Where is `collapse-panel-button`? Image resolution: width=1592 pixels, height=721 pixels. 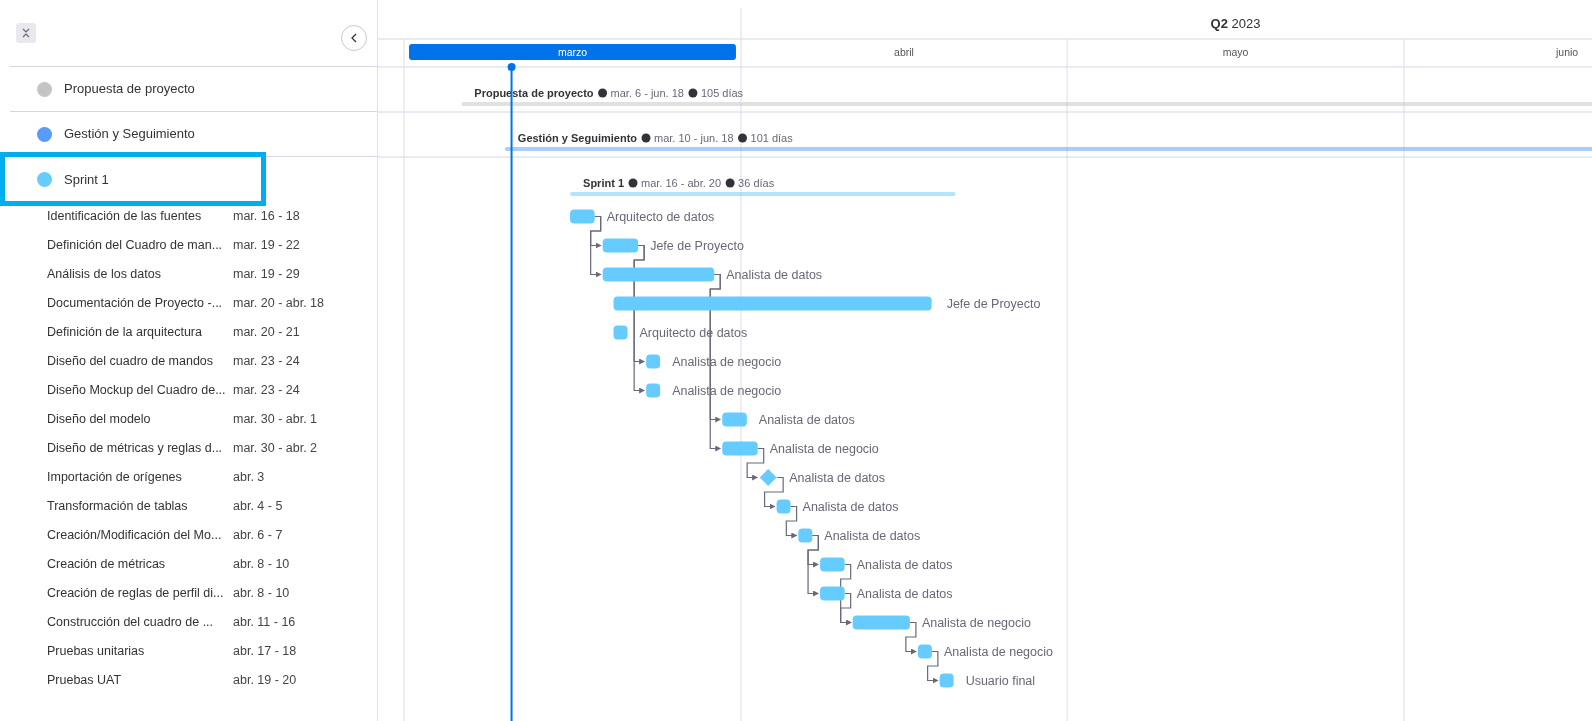
collapse-panel-button is located at coordinates (354, 38).